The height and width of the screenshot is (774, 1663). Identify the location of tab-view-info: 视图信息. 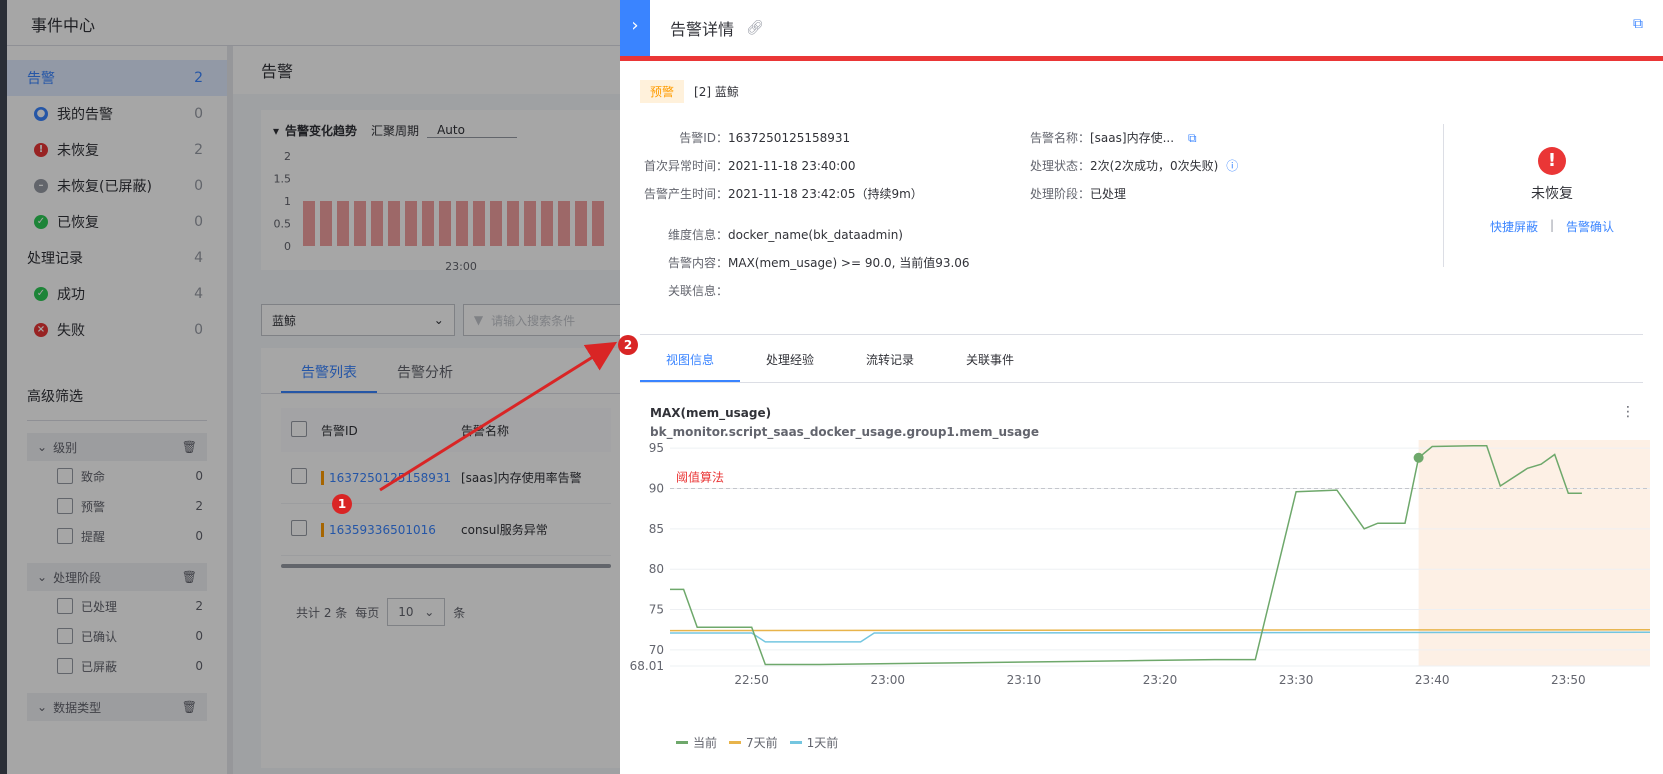
(690, 358).